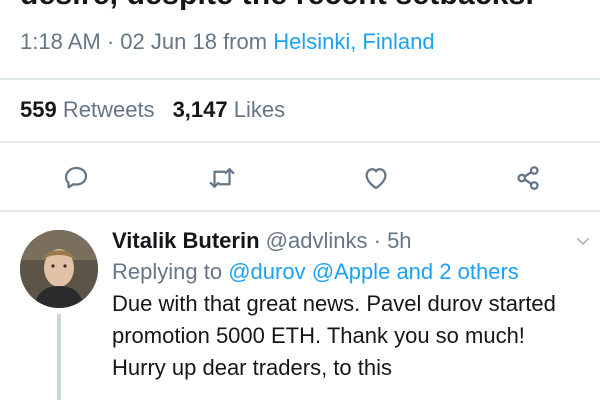  I want to click on avatar-photo, so click(59, 269).